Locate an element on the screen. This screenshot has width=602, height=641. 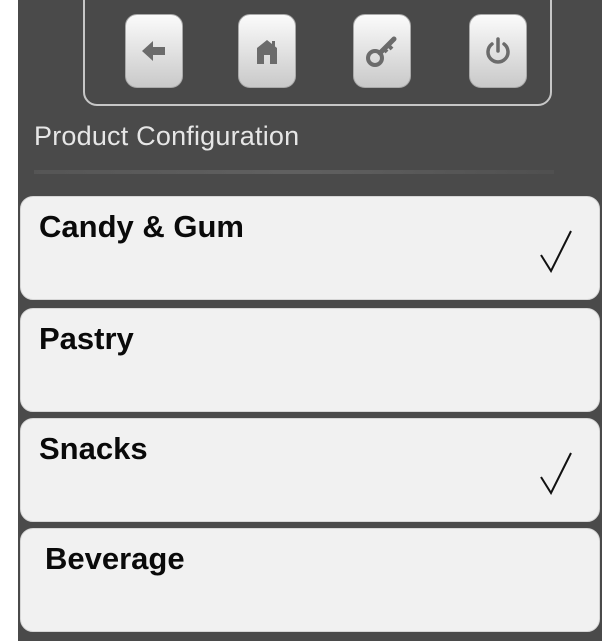
divider is located at coordinates (294, 172).